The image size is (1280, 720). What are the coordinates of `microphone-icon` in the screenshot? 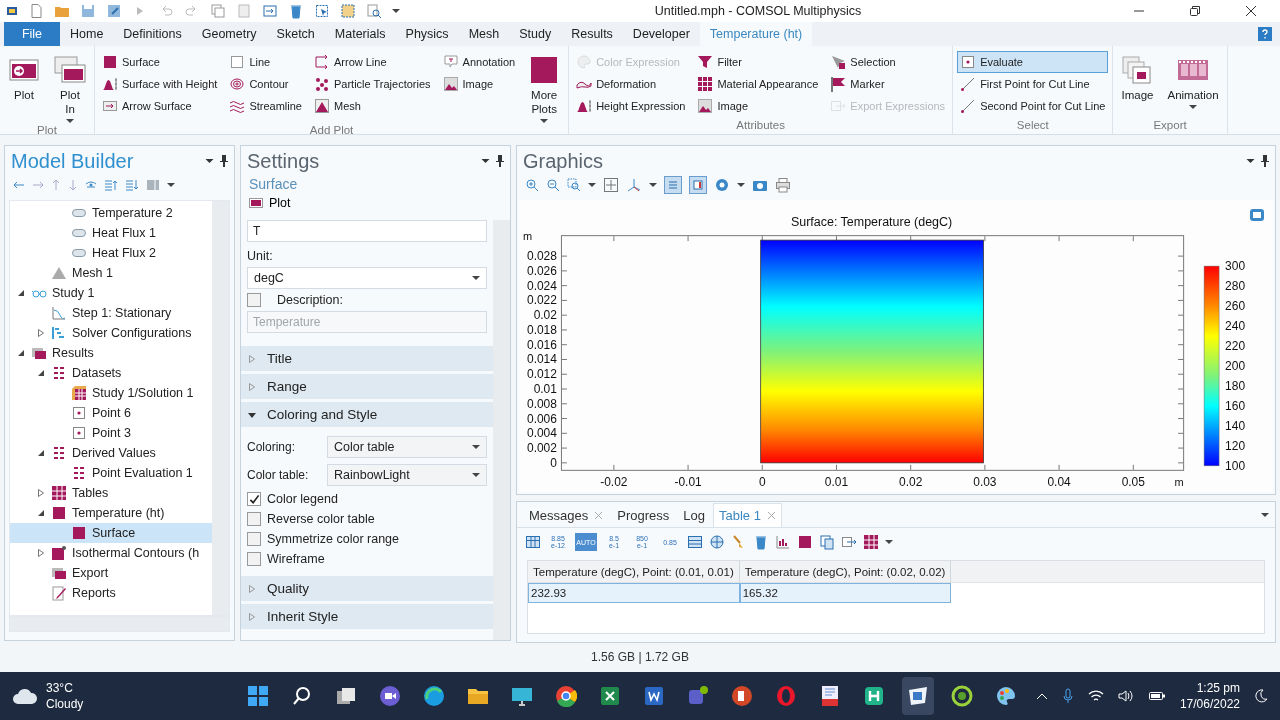 It's located at (1067, 696).